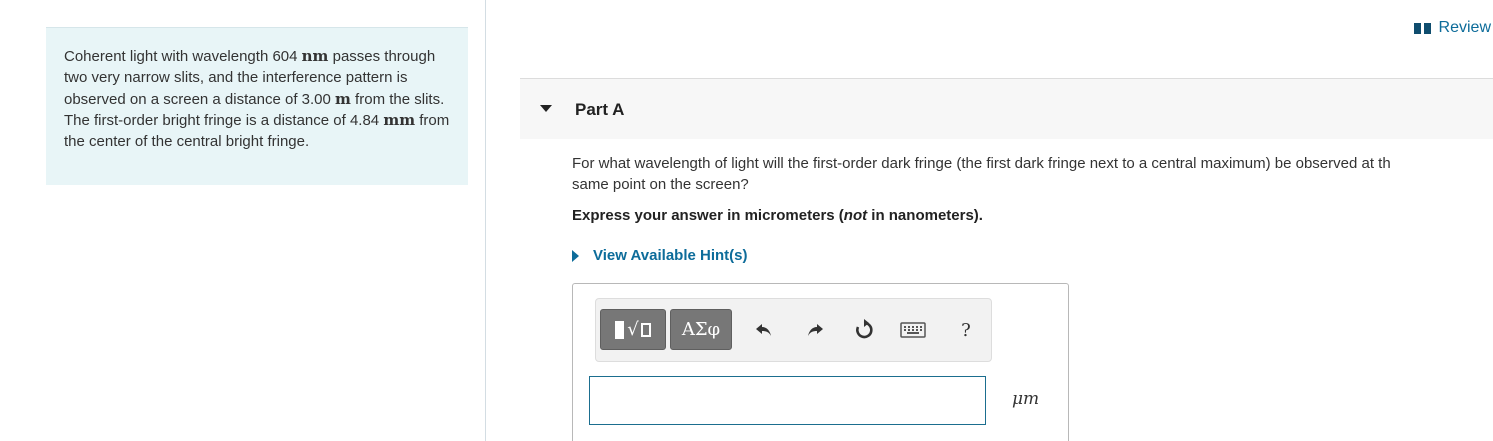 This screenshot has height=441, width=1493. Describe the element at coordinates (399, 120) in the screenshot. I see `unit-mm: mm` at that location.